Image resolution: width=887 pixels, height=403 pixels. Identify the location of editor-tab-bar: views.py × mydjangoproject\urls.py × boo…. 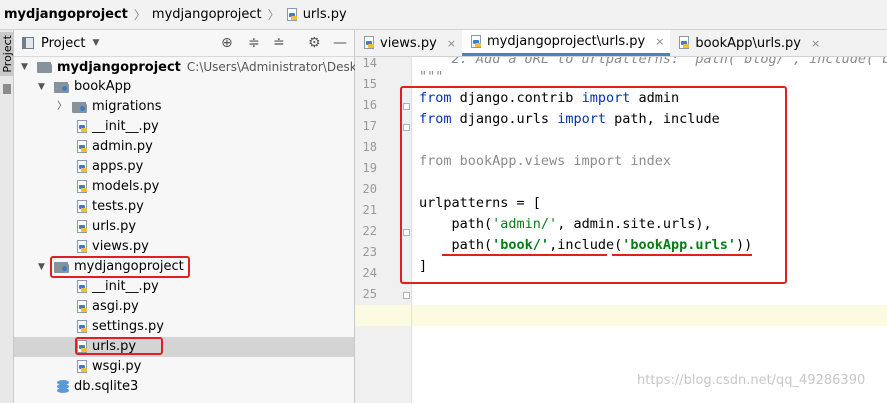
(621, 43).